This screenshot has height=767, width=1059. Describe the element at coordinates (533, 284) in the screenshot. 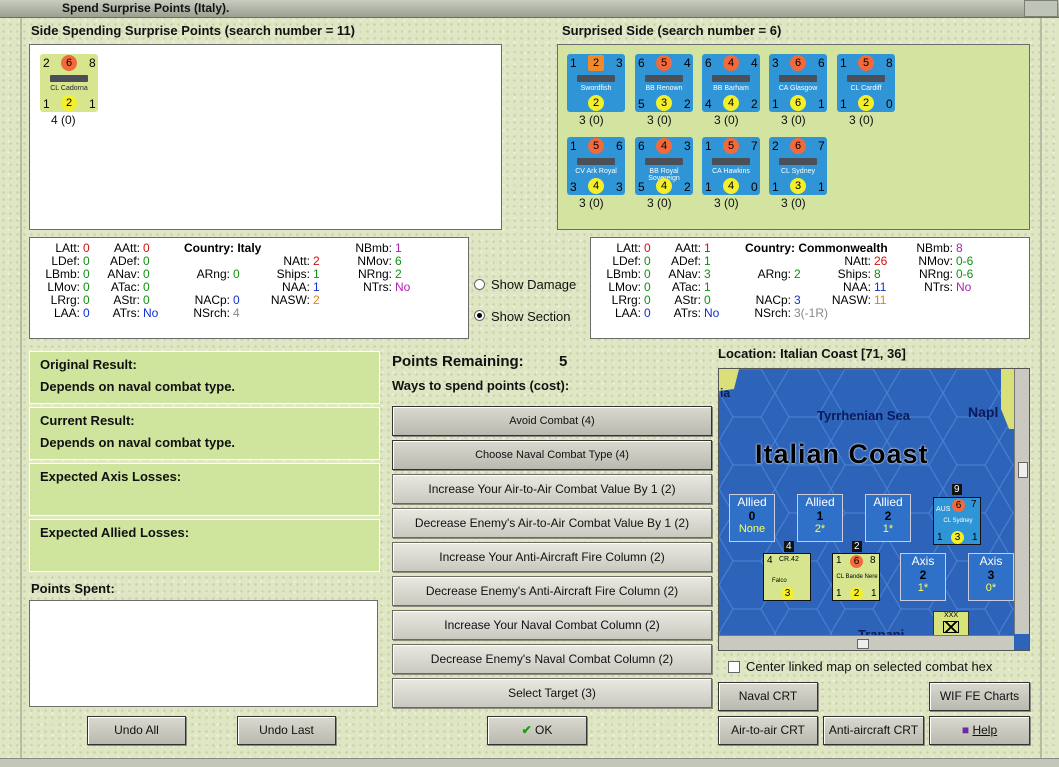

I see `show-damage-label: Show Damage` at that location.